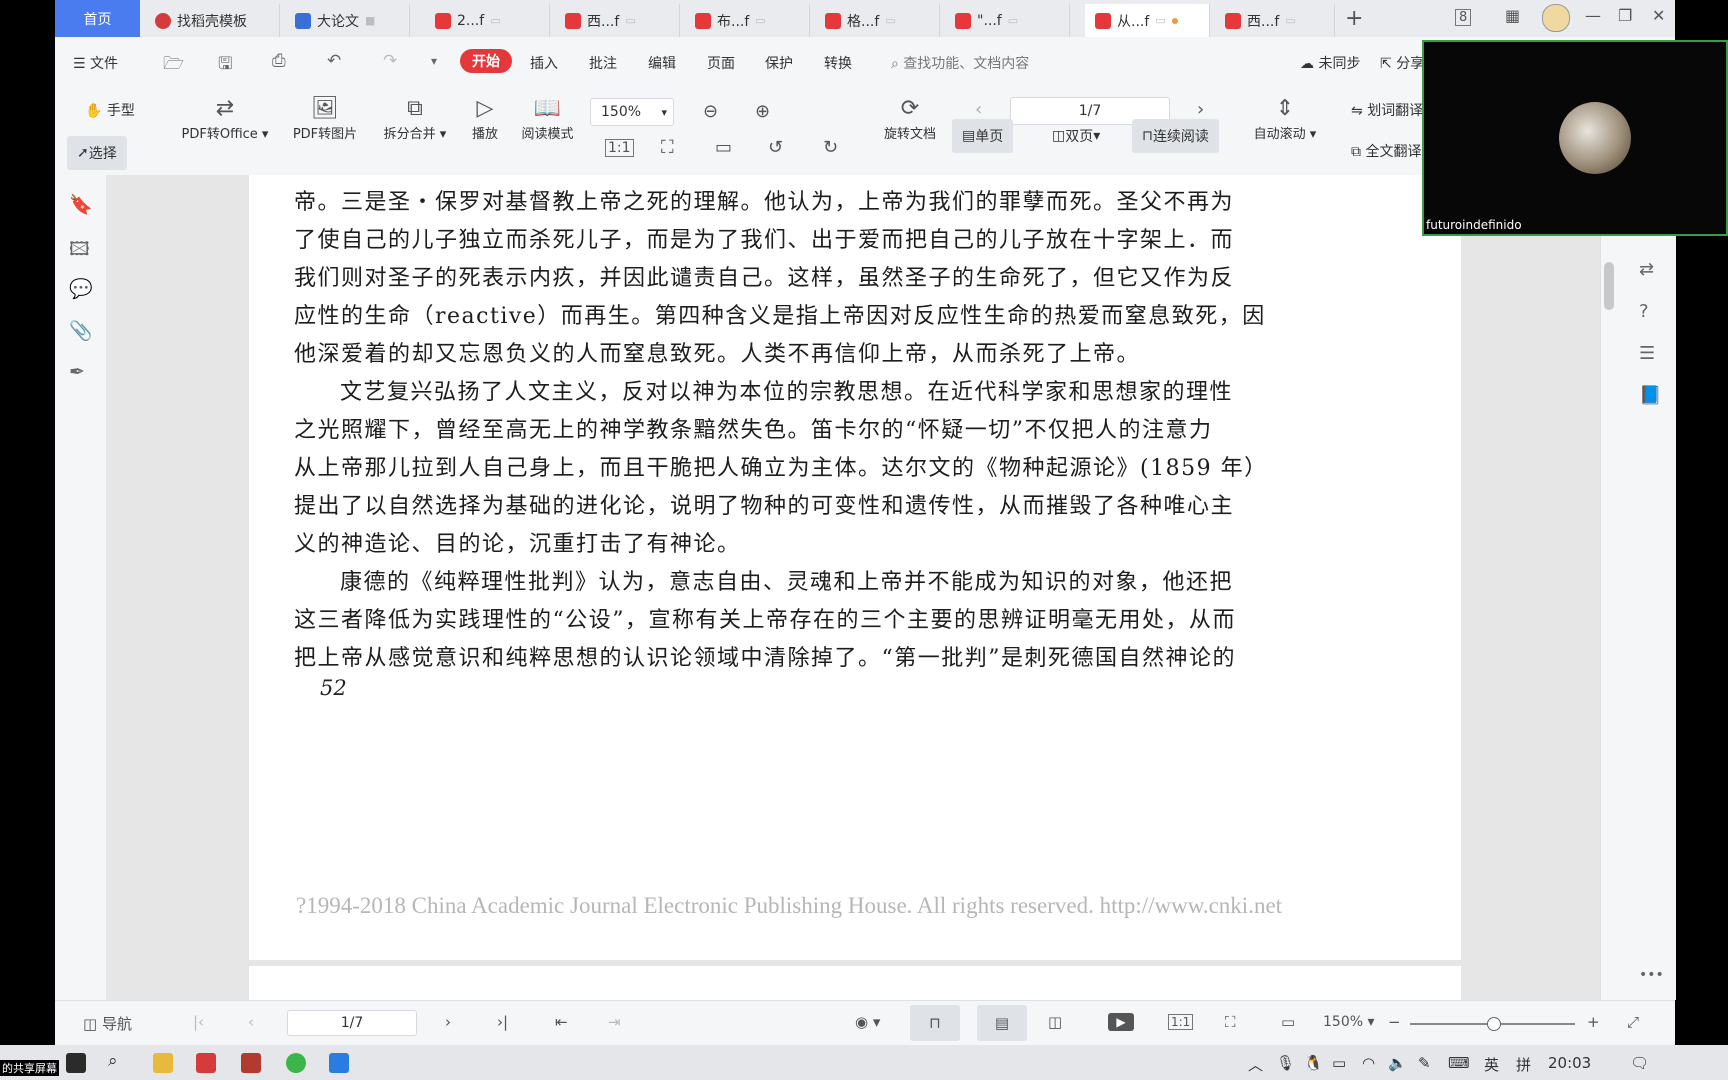 This screenshot has width=1728, height=1080. What do you see at coordinates (352, 1023) in the screenshot?
I see `status-page-input: 1/7` at bounding box center [352, 1023].